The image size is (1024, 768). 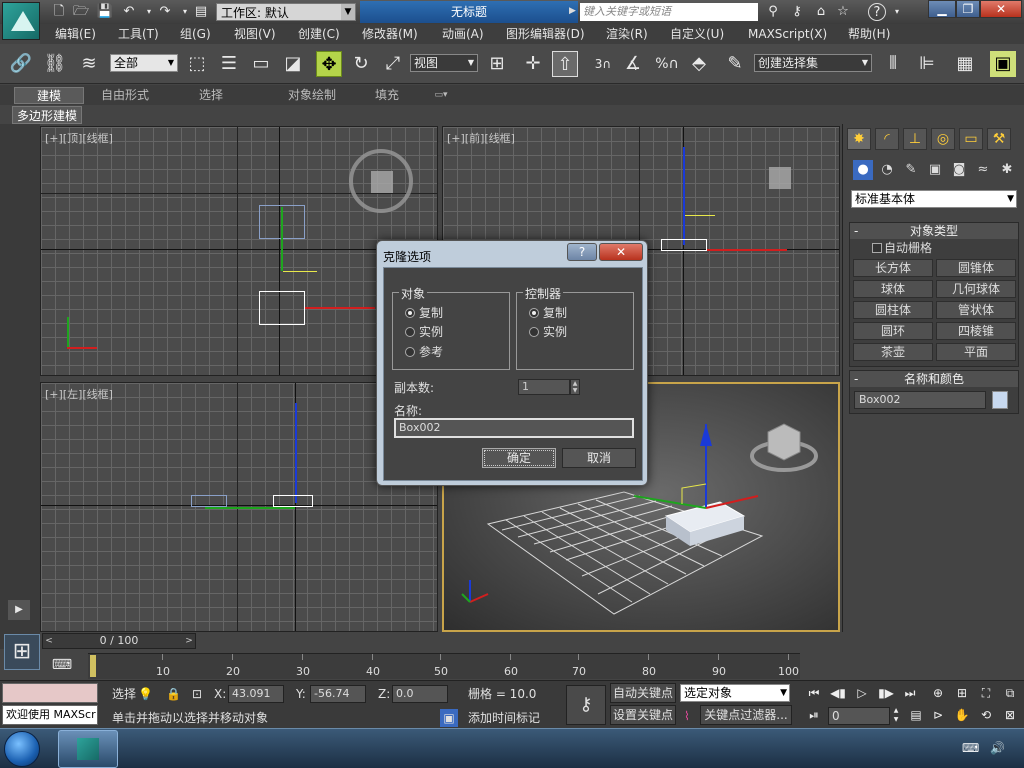 I want to click on time-slider: < 0 / 100 >, so click(x=119, y=641).